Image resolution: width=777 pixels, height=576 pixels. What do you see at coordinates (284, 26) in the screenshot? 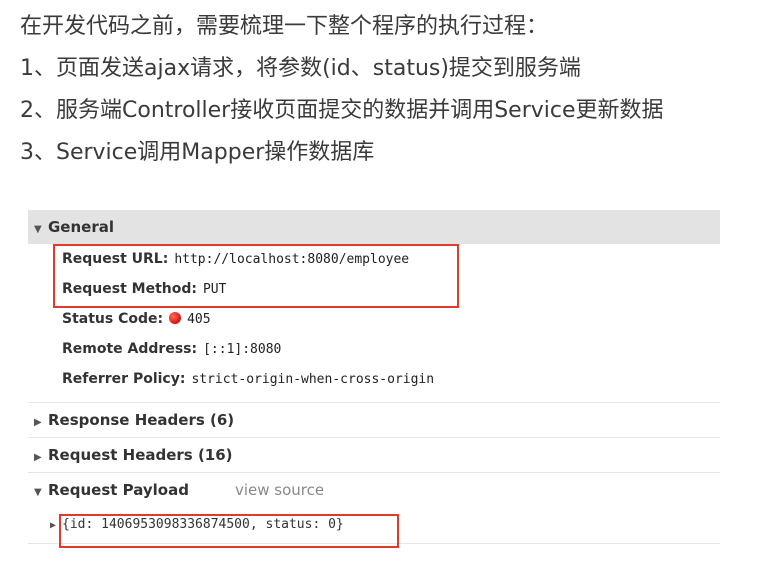
I see `note-intro: 在开发代码之前，需要梳理一下整个程序的执行过程：` at bounding box center [284, 26].